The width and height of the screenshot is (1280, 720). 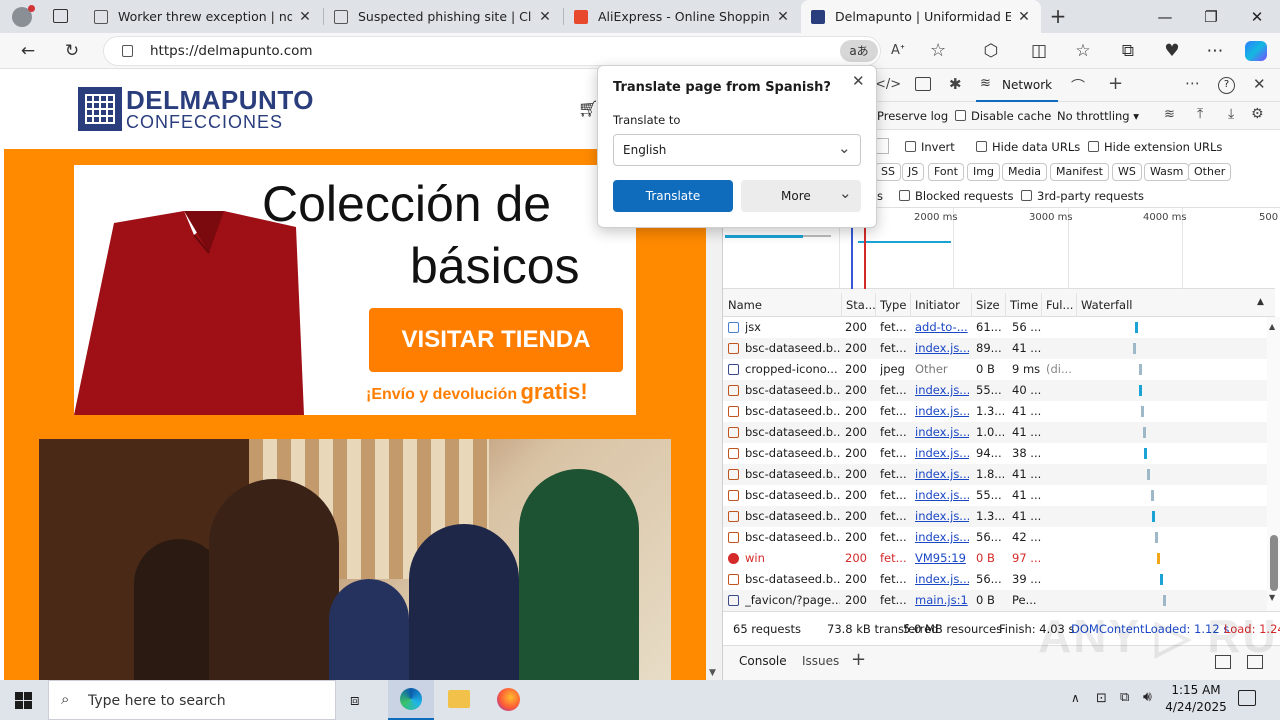 What do you see at coordinates (1155, 147) in the screenshot?
I see `hide-extension-urls-checkbox: Hide extension URLs` at bounding box center [1155, 147].